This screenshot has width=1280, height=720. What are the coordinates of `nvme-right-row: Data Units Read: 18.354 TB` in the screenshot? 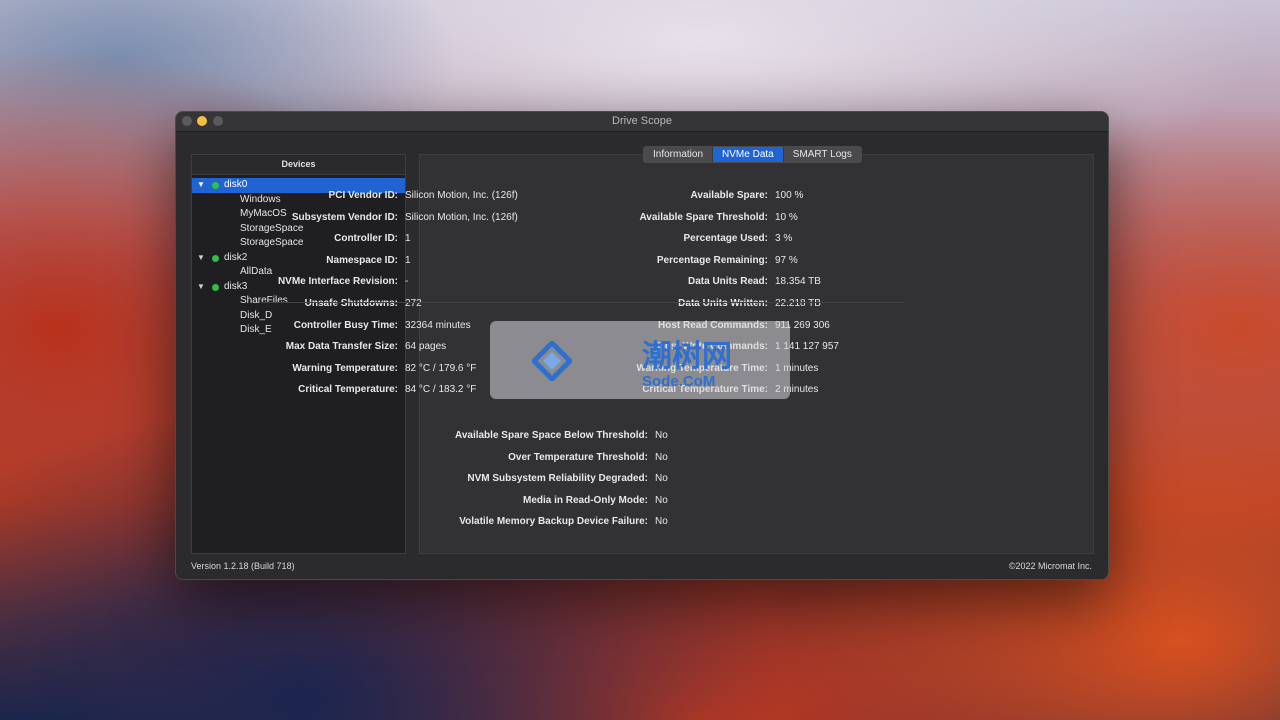 It's located at (410, 282).